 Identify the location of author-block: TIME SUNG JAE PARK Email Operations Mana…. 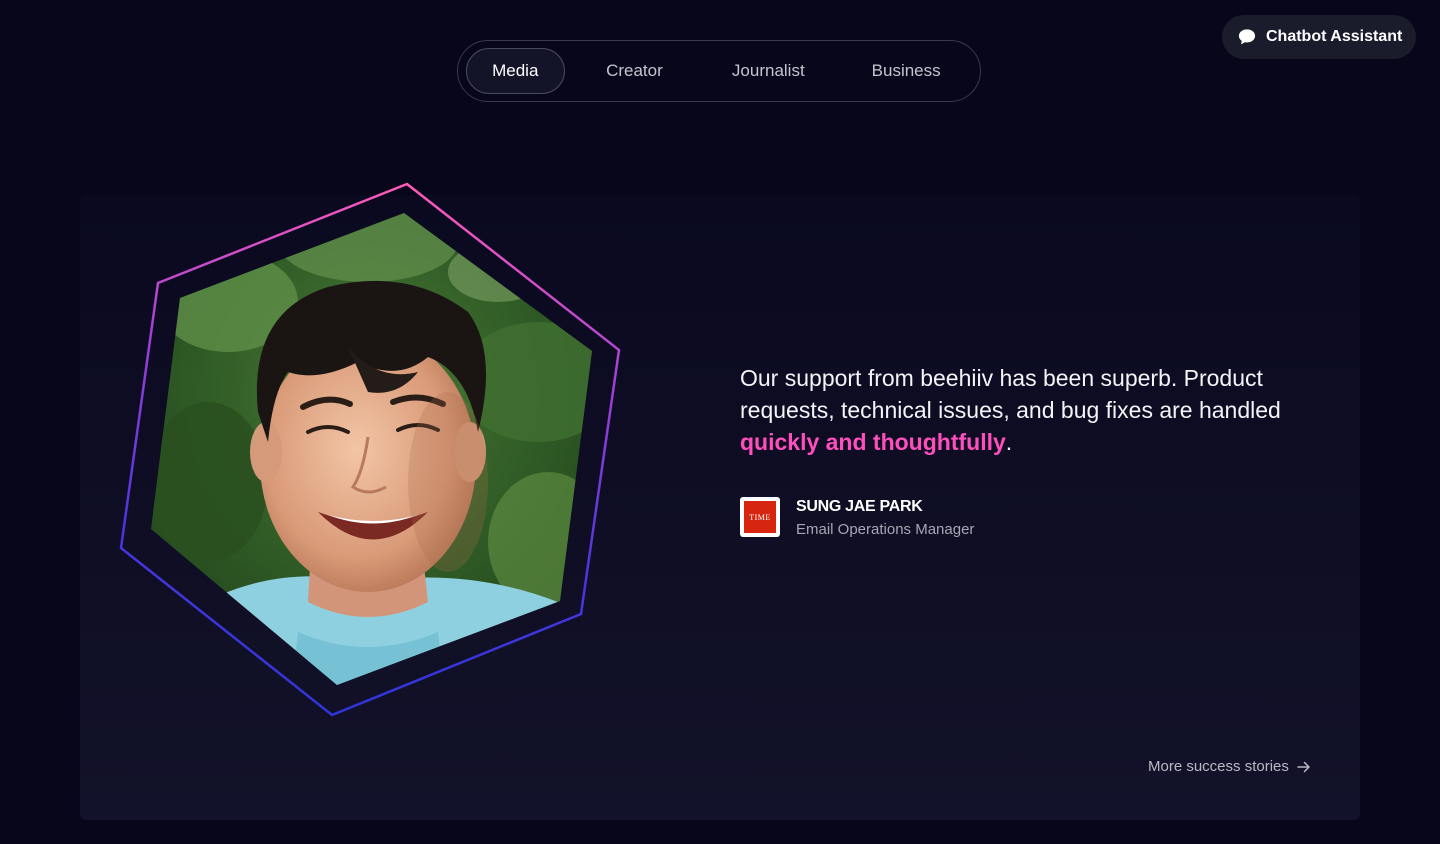
(857, 518).